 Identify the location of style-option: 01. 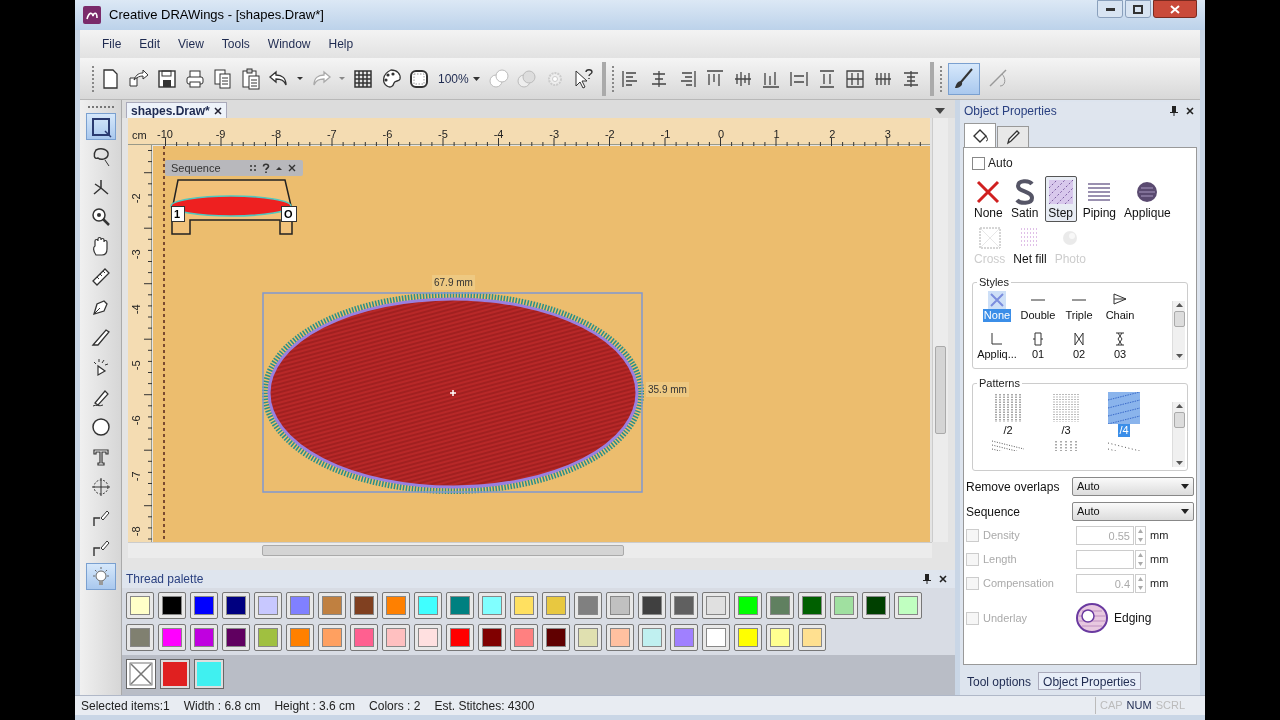
(1038, 345).